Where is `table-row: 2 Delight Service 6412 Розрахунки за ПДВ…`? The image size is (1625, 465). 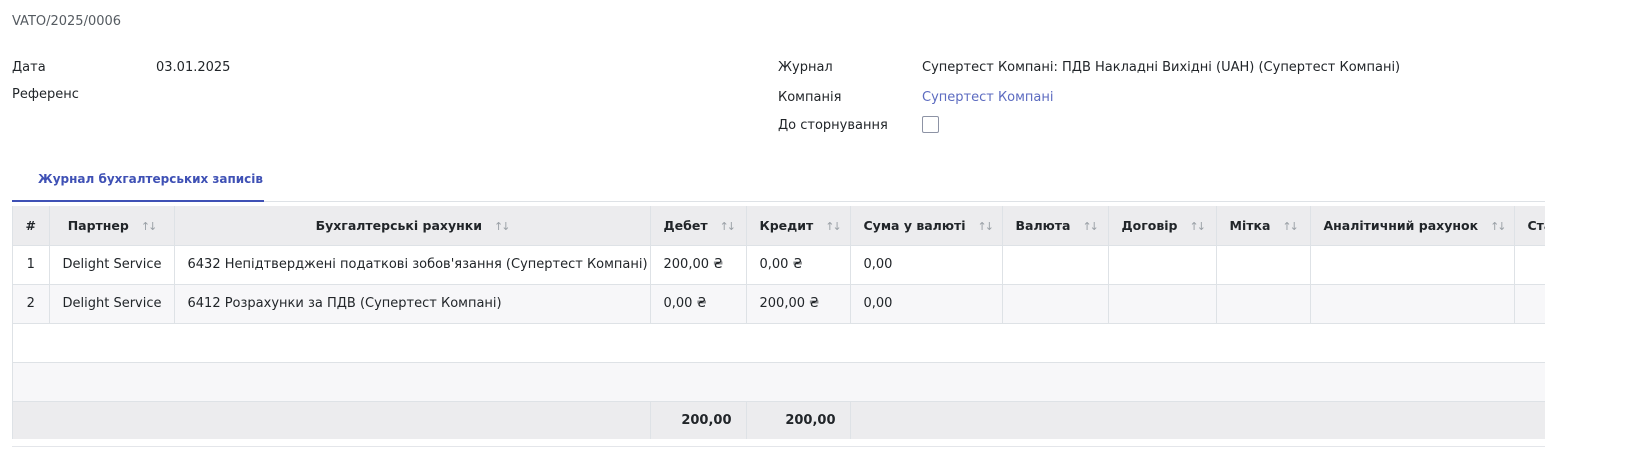
table-row: 2 Delight Service 6412 Розрахунки за ПДВ… is located at coordinates (779, 304).